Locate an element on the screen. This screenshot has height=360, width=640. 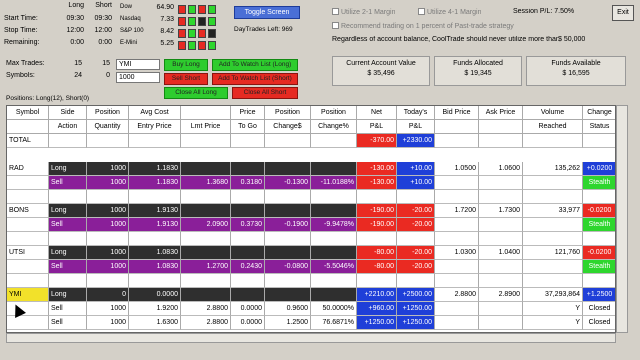
cell-cost: 1.1830 is located at coordinates (155, 169).